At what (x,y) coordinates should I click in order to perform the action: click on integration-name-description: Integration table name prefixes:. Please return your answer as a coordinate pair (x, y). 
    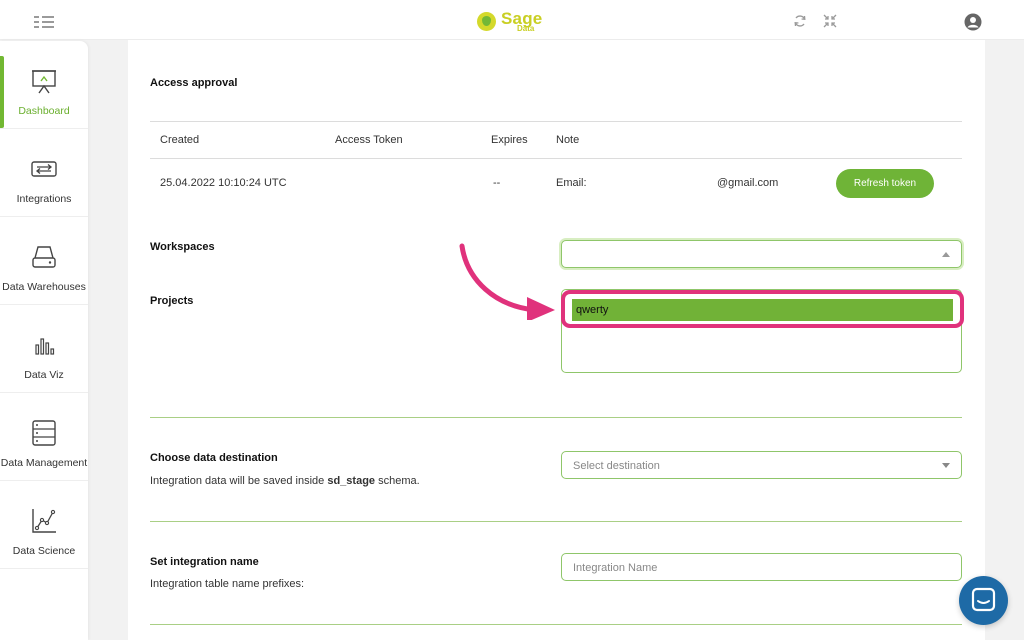
    Looking at the image, I should click on (227, 584).